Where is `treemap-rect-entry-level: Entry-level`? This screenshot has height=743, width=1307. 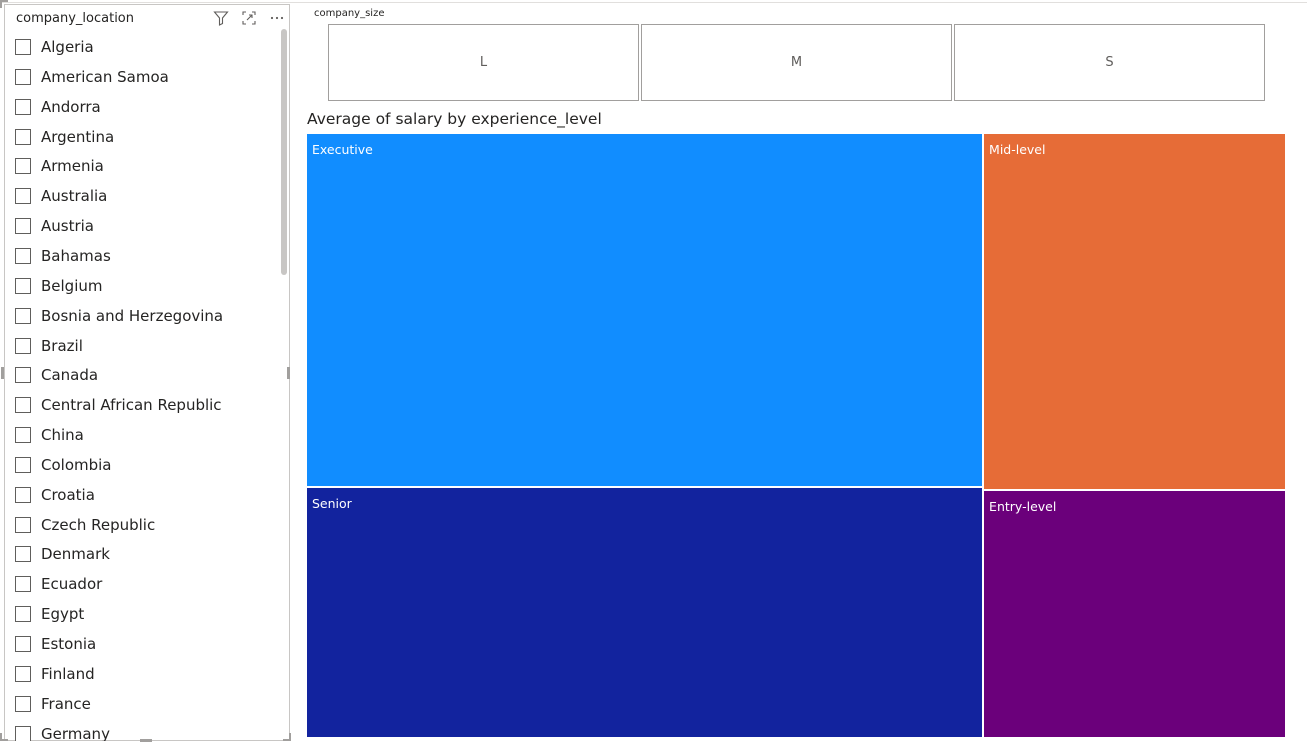
treemap-rect-entry-level: Entry-level is located at coordinates (1134, 614).